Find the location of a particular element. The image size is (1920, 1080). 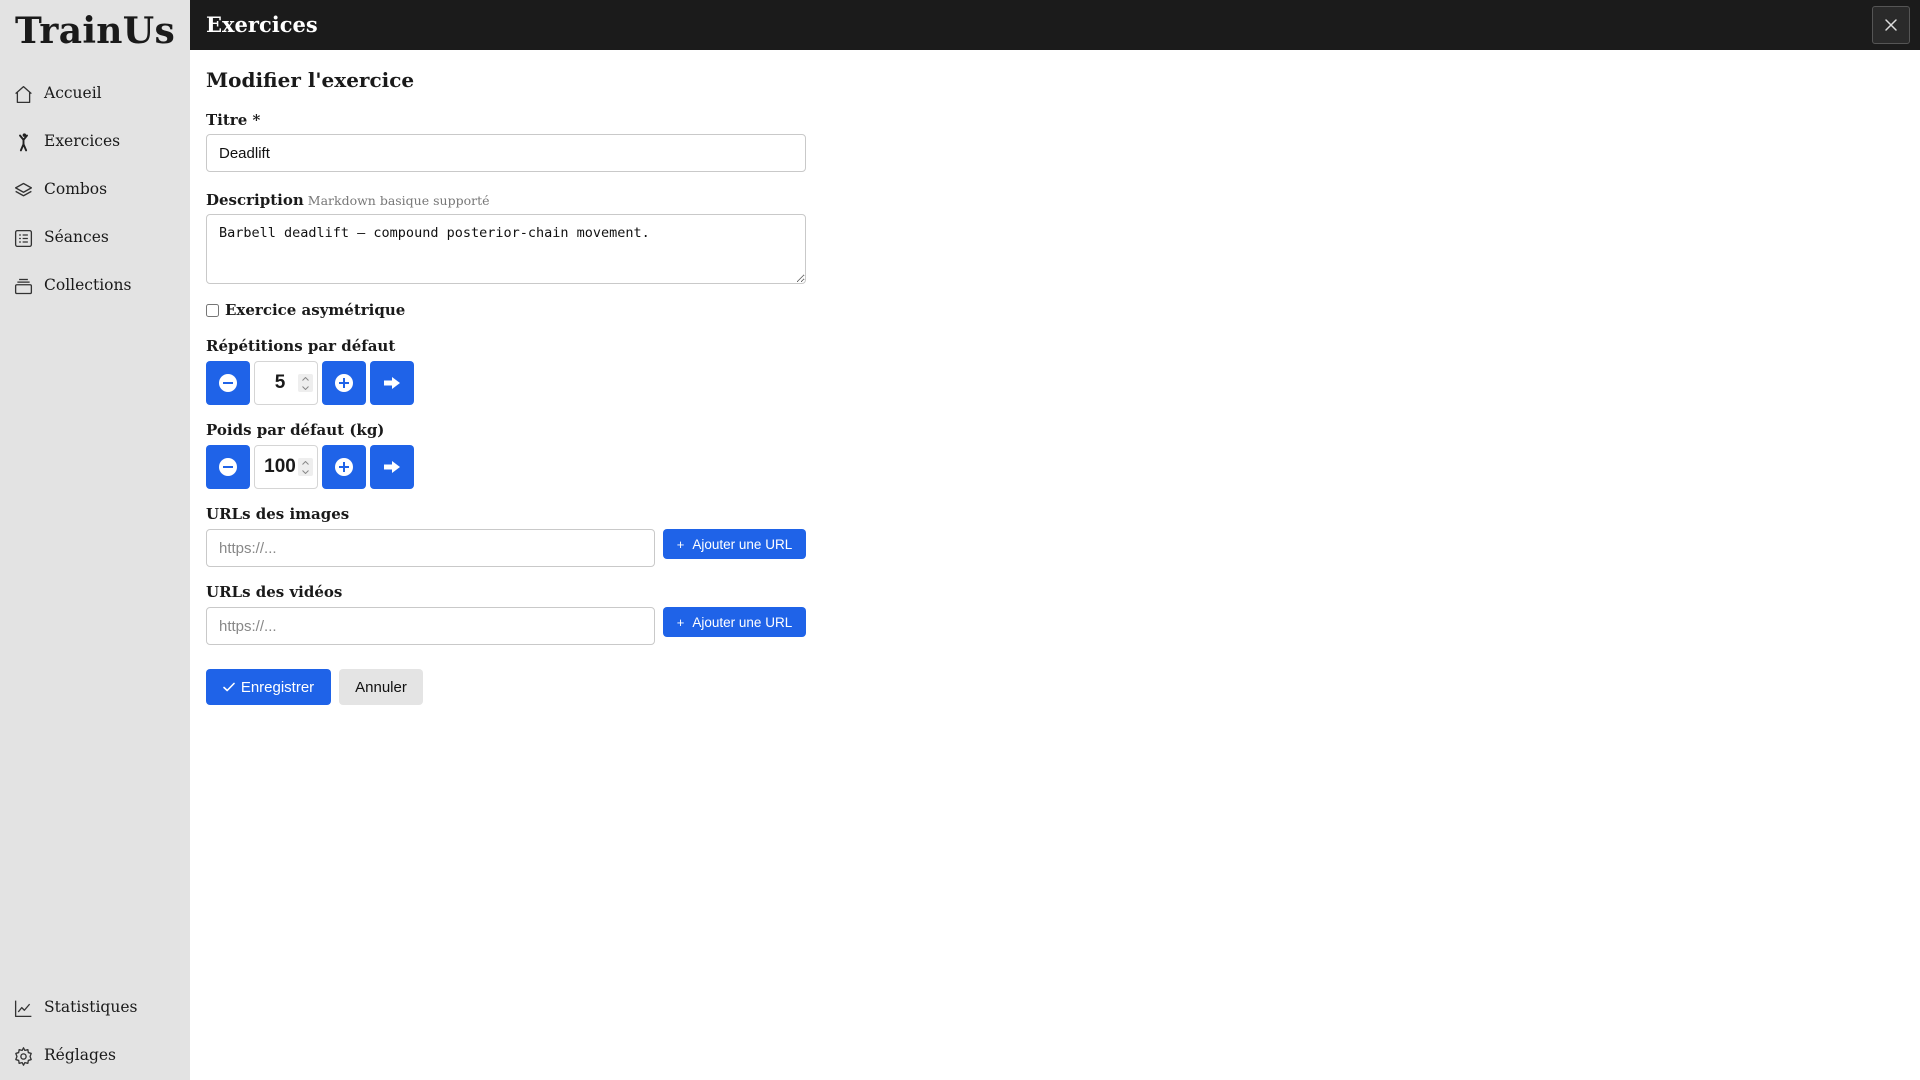

image-urls-label: URLs des images is located at coordinates (278, 514).